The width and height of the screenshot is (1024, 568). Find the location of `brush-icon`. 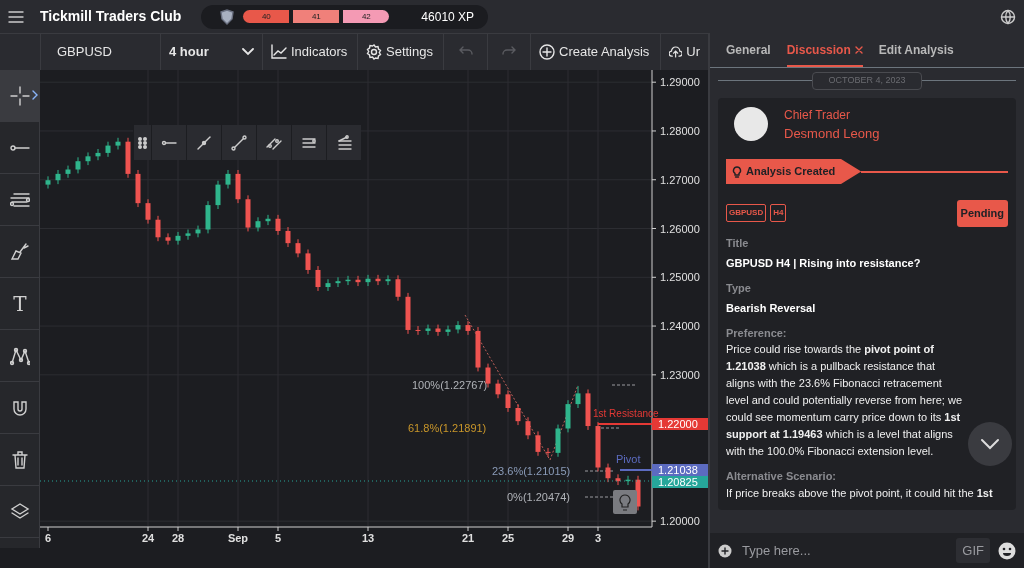

brush-icon is located at coordinates (20, 251).